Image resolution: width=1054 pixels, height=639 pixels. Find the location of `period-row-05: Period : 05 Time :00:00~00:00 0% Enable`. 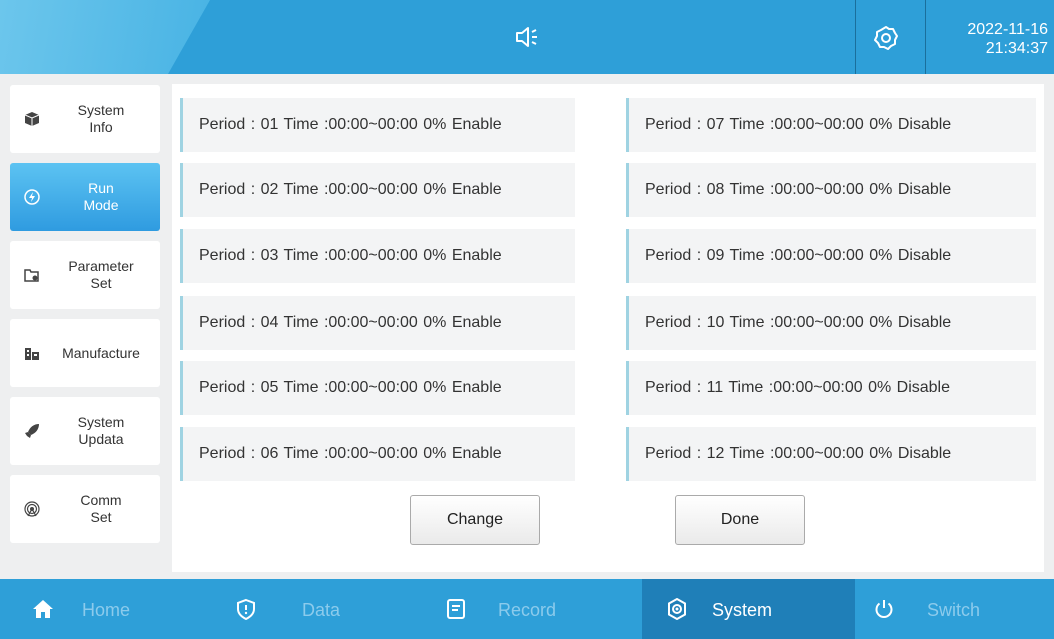

period-row-05: Period : 05 Time :00:00~00:00 0% Enable is located at coordinates (377, 388).